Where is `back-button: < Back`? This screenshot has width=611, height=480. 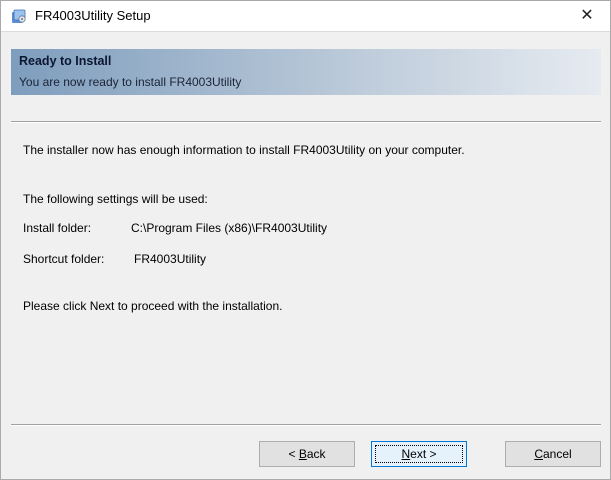
back-button: < Back is located at coordinates (307, 454).